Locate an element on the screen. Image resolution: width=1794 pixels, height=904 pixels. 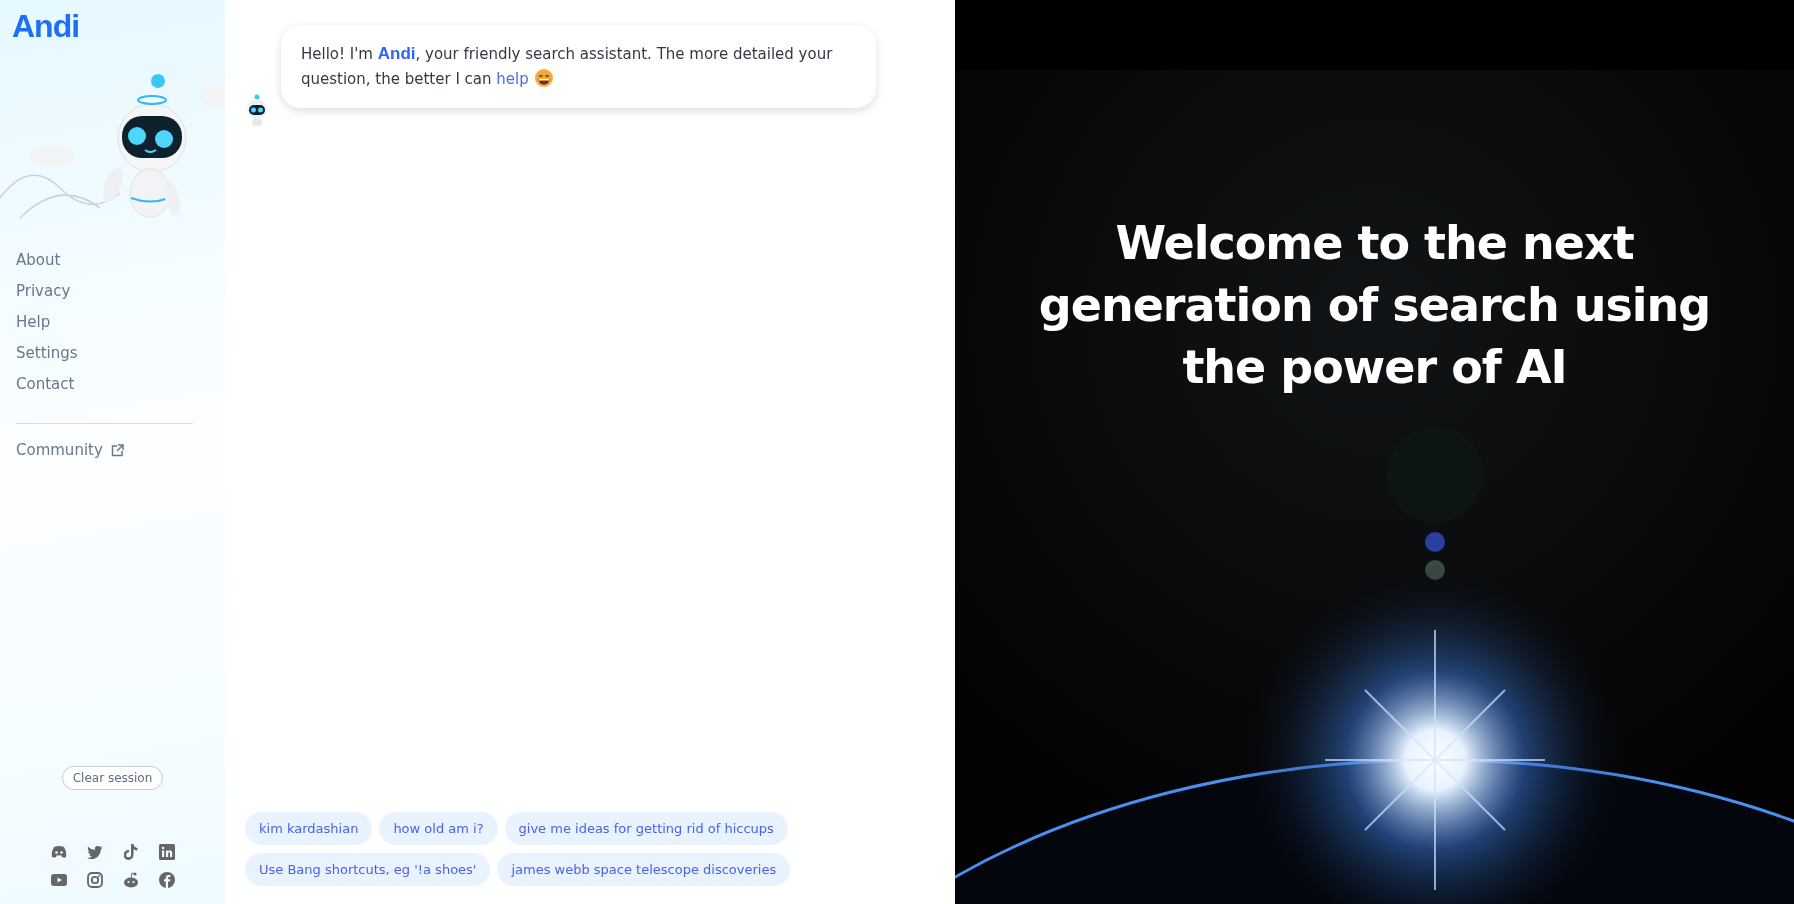
sidebar-link: Privacy is located at coordinates (43, 291).